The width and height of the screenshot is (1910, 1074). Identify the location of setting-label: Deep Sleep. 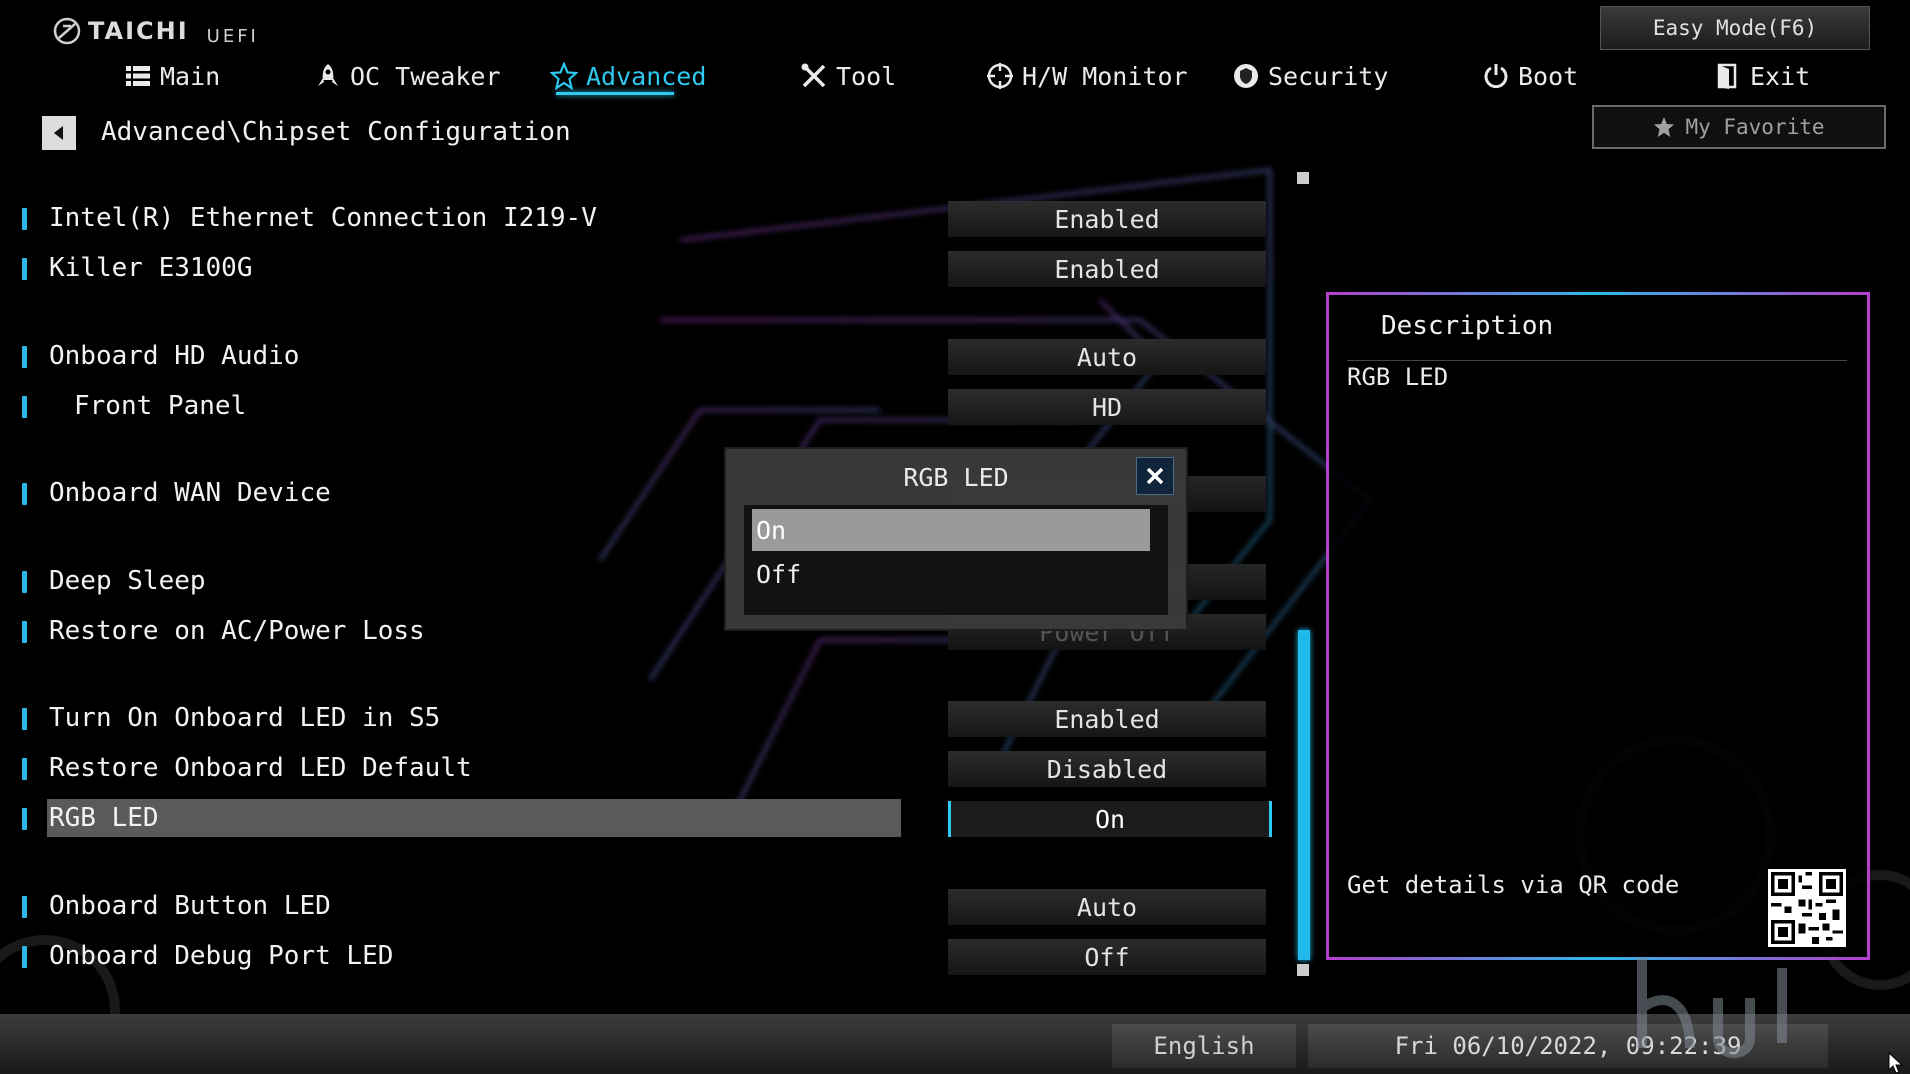
(127, 581).